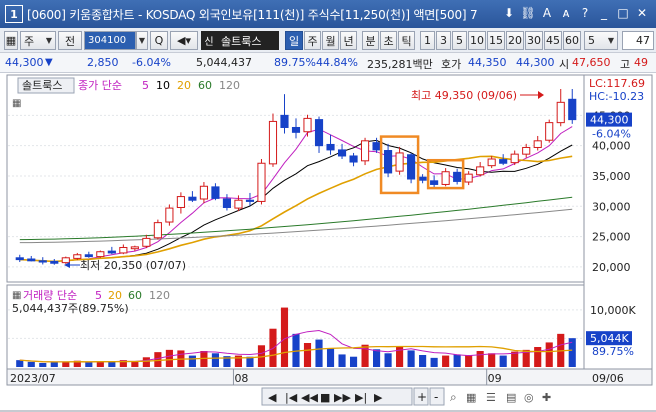  Describe the element at coordinates (638, 40) in the screenshot. I see `count-input: 47` at that location.